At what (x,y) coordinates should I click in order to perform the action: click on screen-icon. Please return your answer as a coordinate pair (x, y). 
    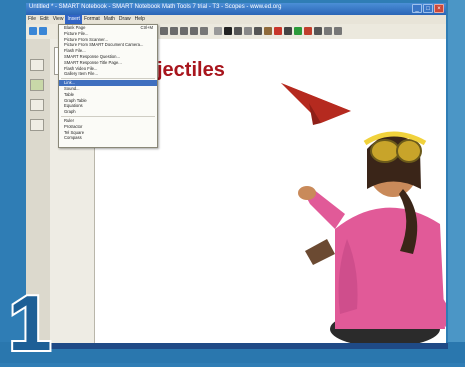
    Looking at the image, I should click on (164, 31).